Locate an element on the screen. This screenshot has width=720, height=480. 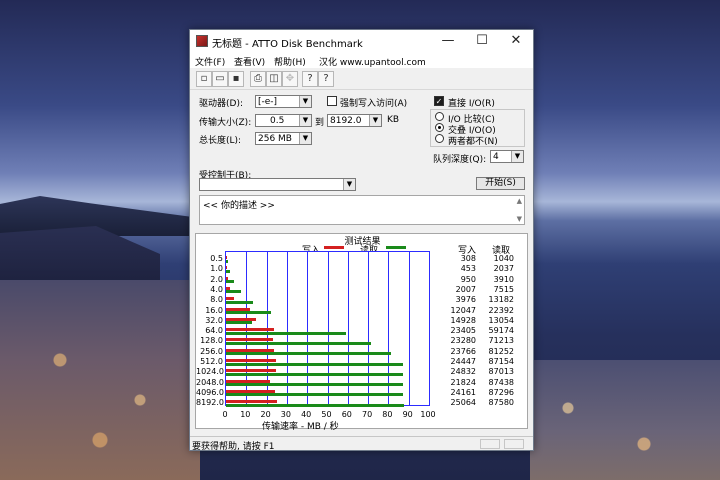
print-icon: ⎙ is located at coordinates (258, 79).